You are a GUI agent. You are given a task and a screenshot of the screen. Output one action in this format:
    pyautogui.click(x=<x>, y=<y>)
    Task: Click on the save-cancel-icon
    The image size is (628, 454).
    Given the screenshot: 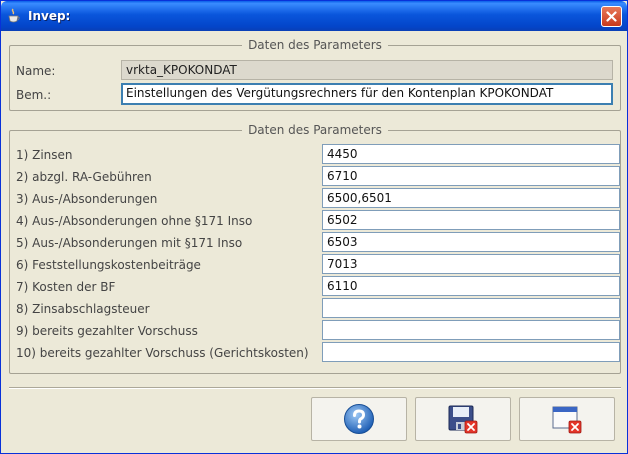 What is the action you would take?
    pyautogui.click(x=463, y=419)
    